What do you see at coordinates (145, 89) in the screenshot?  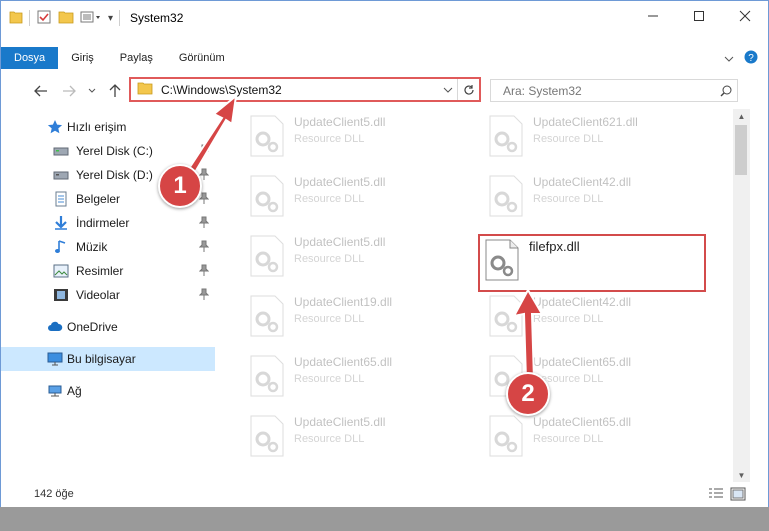 I see `folder-icon` at bounding box center [145, 89].